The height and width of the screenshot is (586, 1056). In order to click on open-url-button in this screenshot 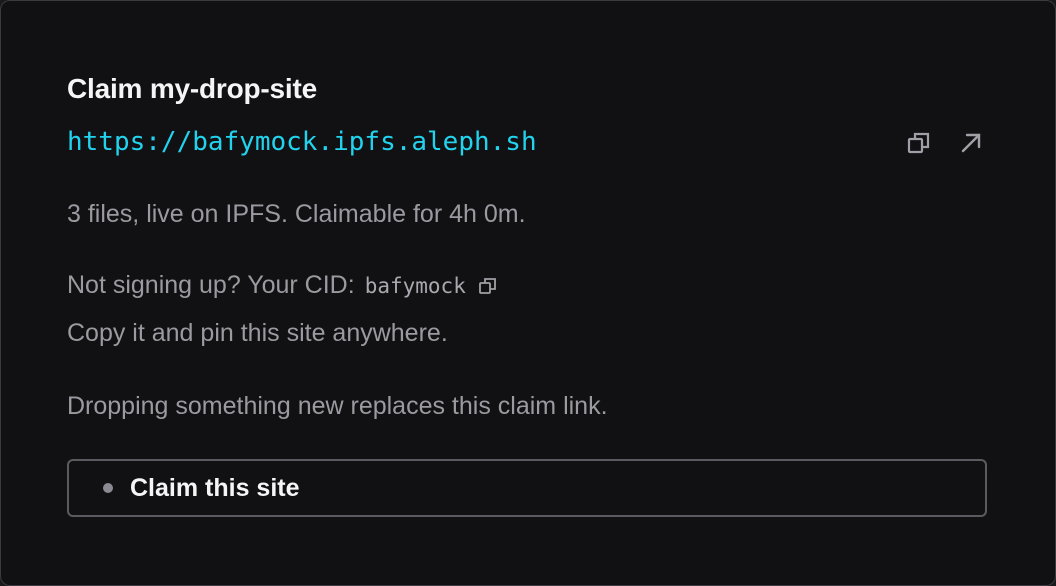, I will do `click(971, 143)`.